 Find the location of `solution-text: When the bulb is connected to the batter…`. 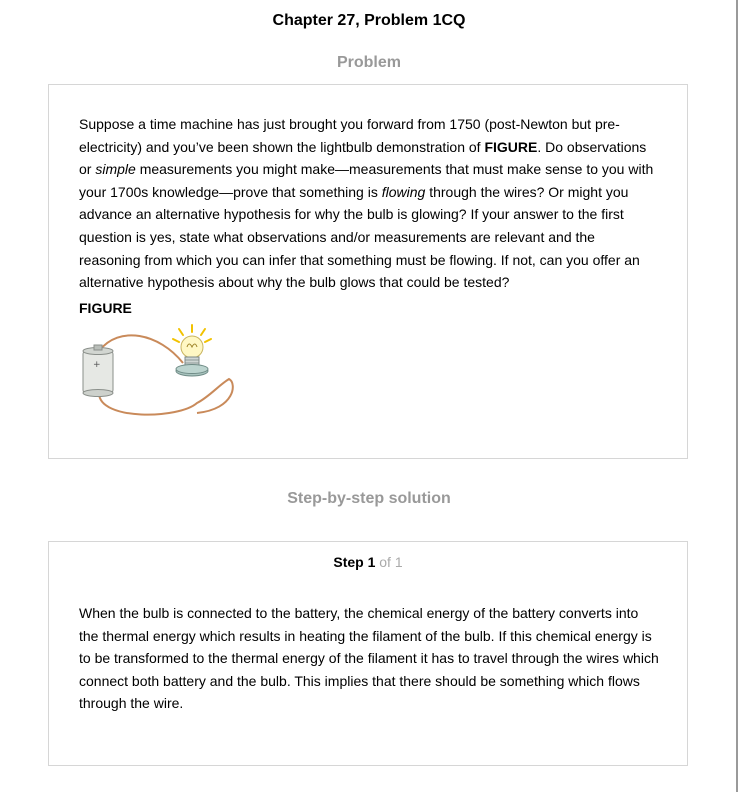

solution-text: When the bulb is connected to the batter… is located at coordinates (369, 658).